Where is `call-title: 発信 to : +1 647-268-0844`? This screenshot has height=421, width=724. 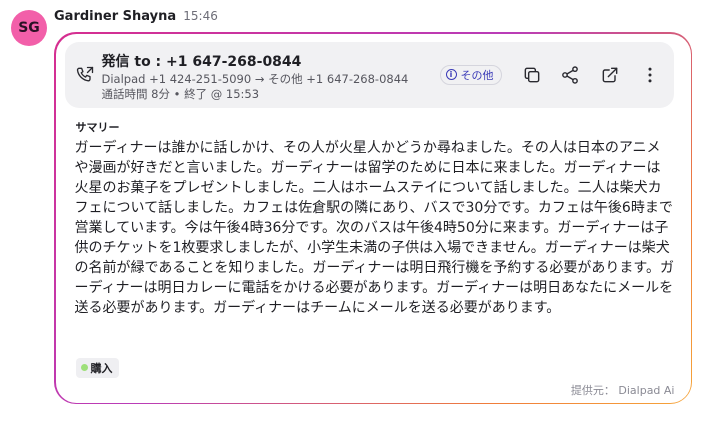
call-title: 発信 to : +1 647-268-0844 is located at coordinates (201, 61).